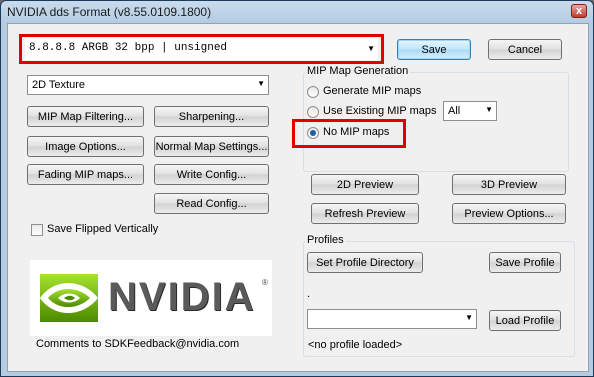  What do you see at coordinates (313, 112) in the screenshot?
I see `use-existing-mip-maps-radio` at bounding box center [313, 112].